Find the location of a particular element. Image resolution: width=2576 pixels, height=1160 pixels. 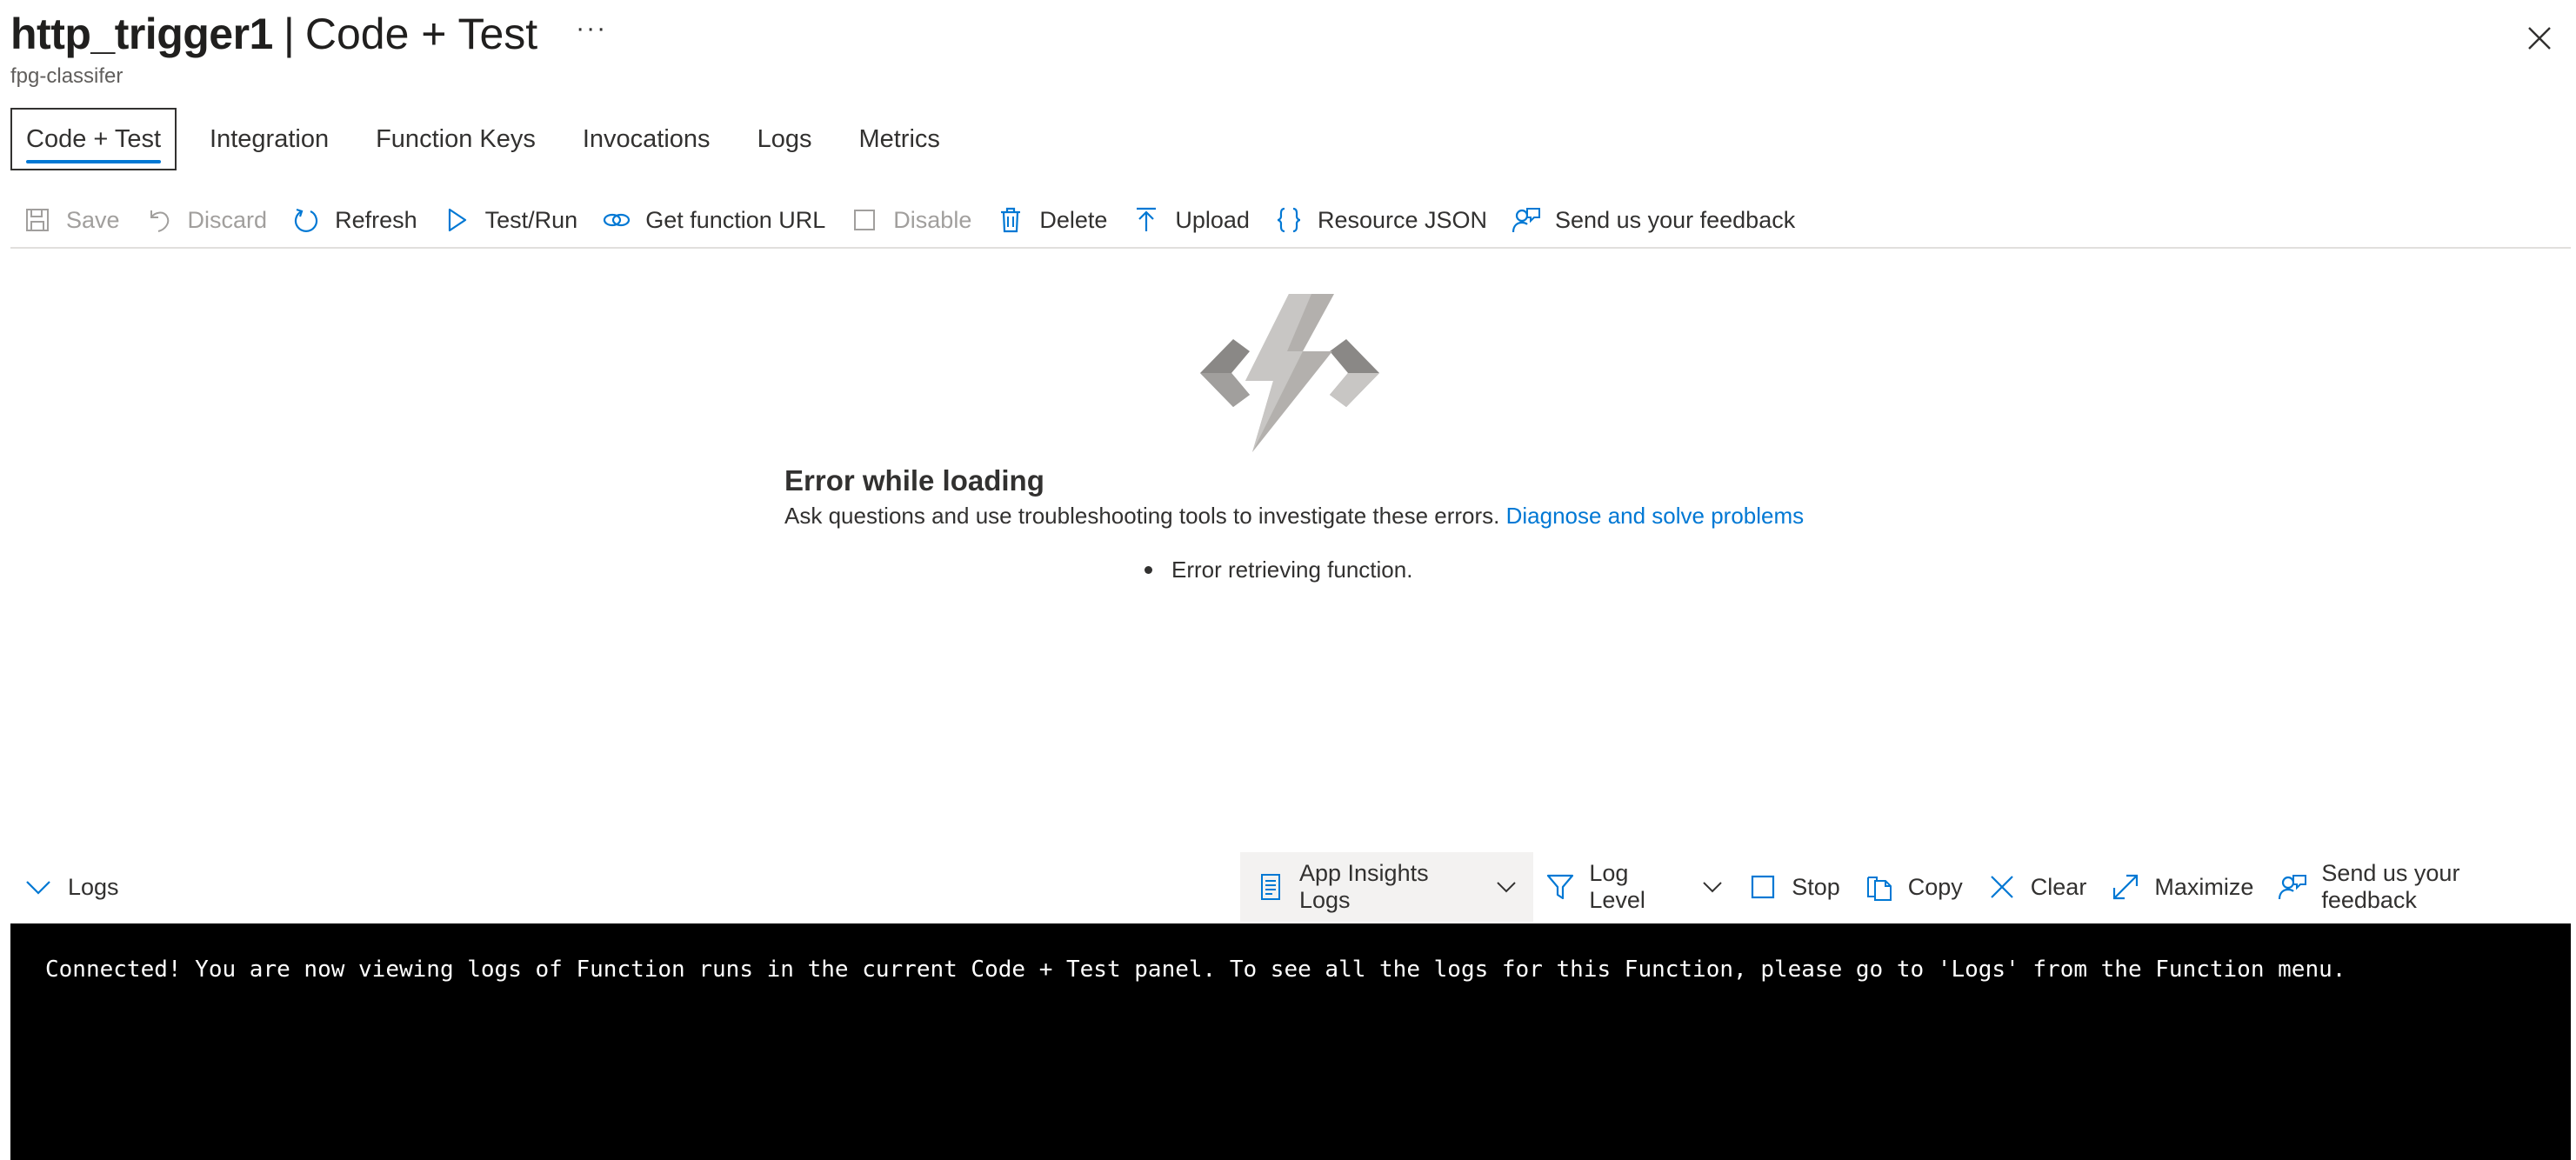

upload-button: Upload is located at coordinates (1190, 220).